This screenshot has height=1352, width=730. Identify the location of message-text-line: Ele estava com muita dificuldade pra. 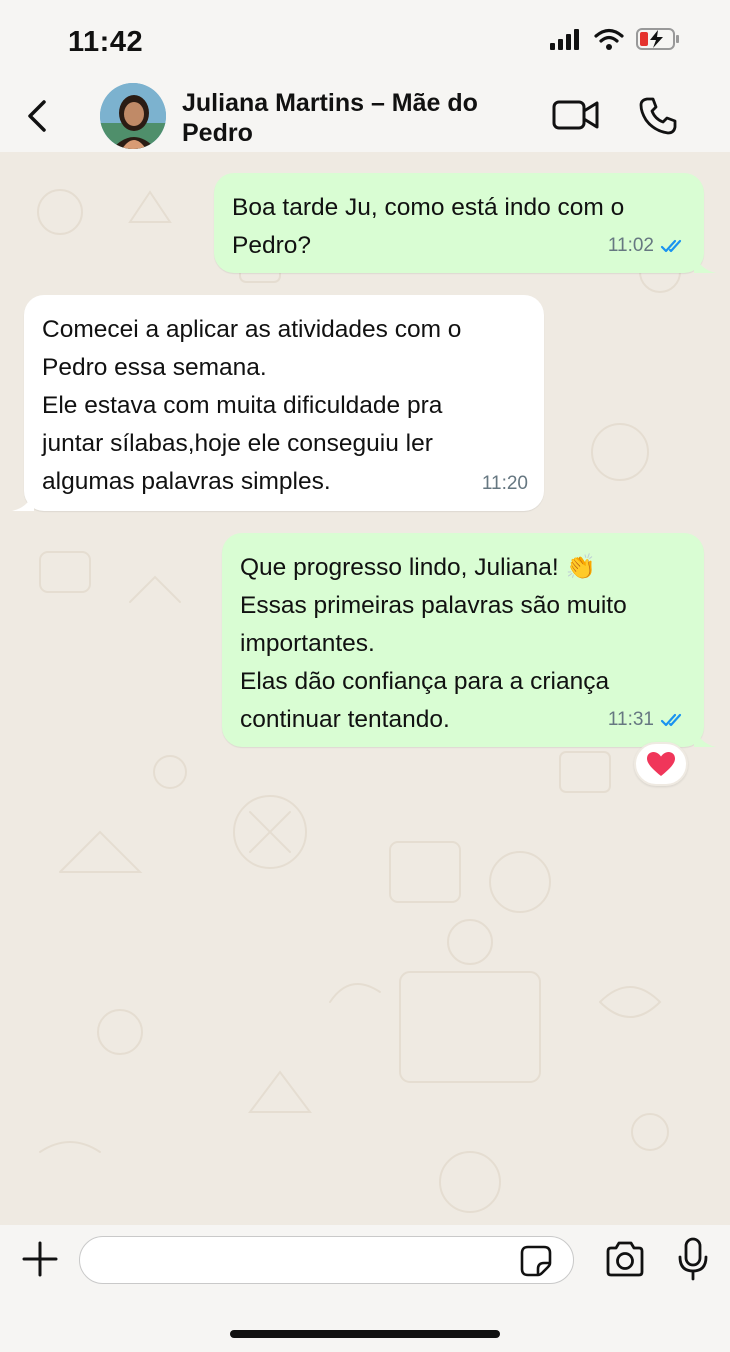
(242, 405).